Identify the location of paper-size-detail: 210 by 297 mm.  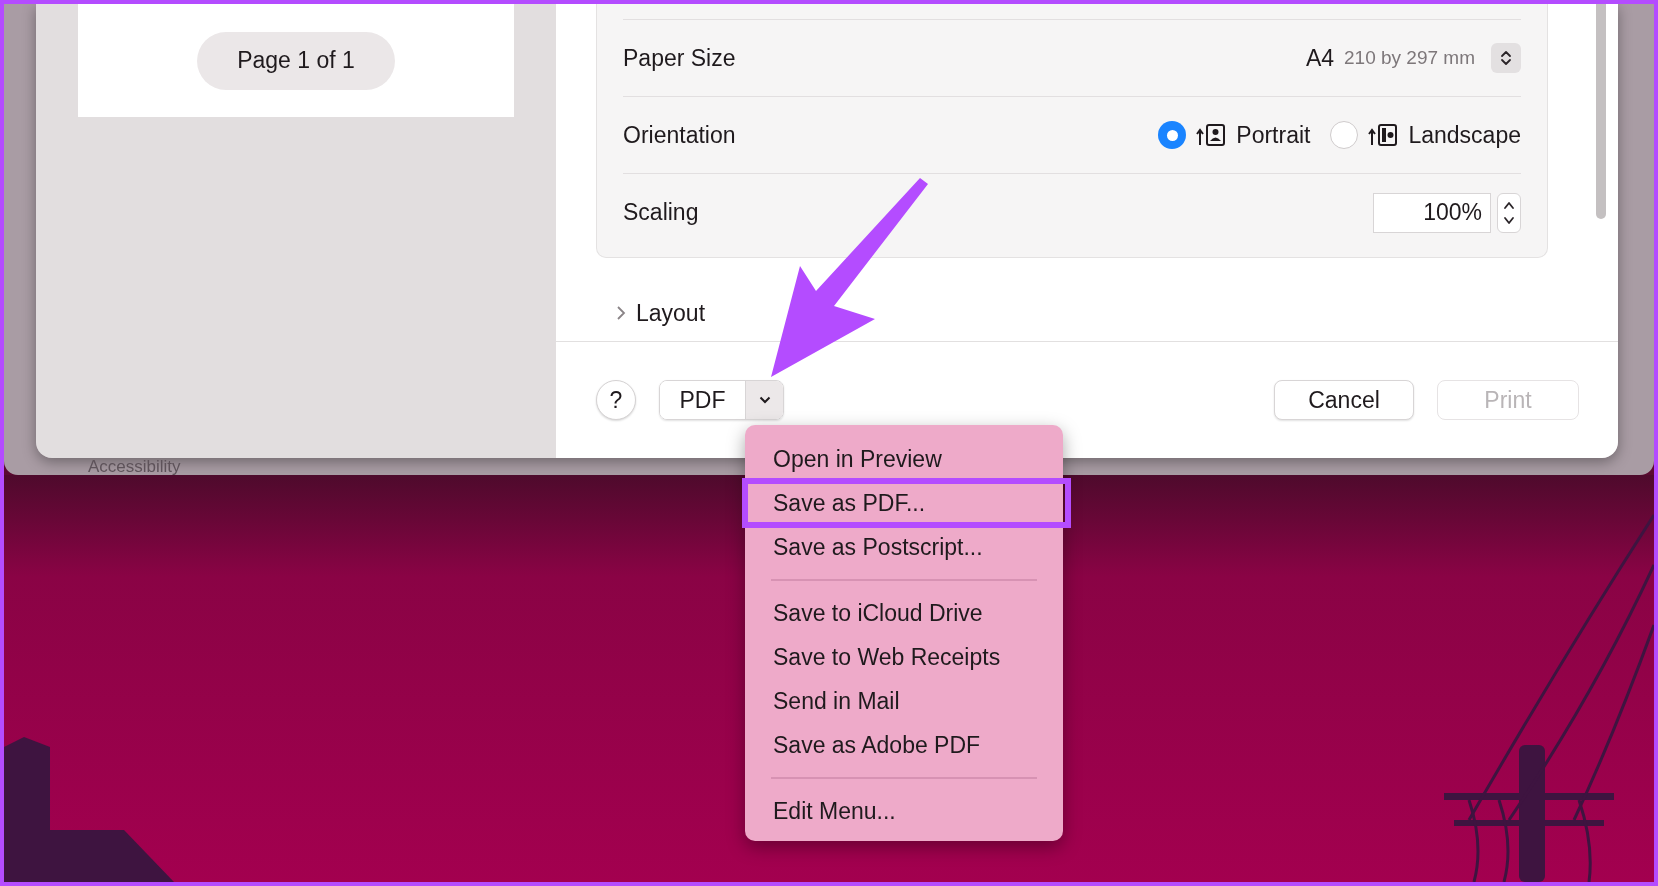
(1409, 57).